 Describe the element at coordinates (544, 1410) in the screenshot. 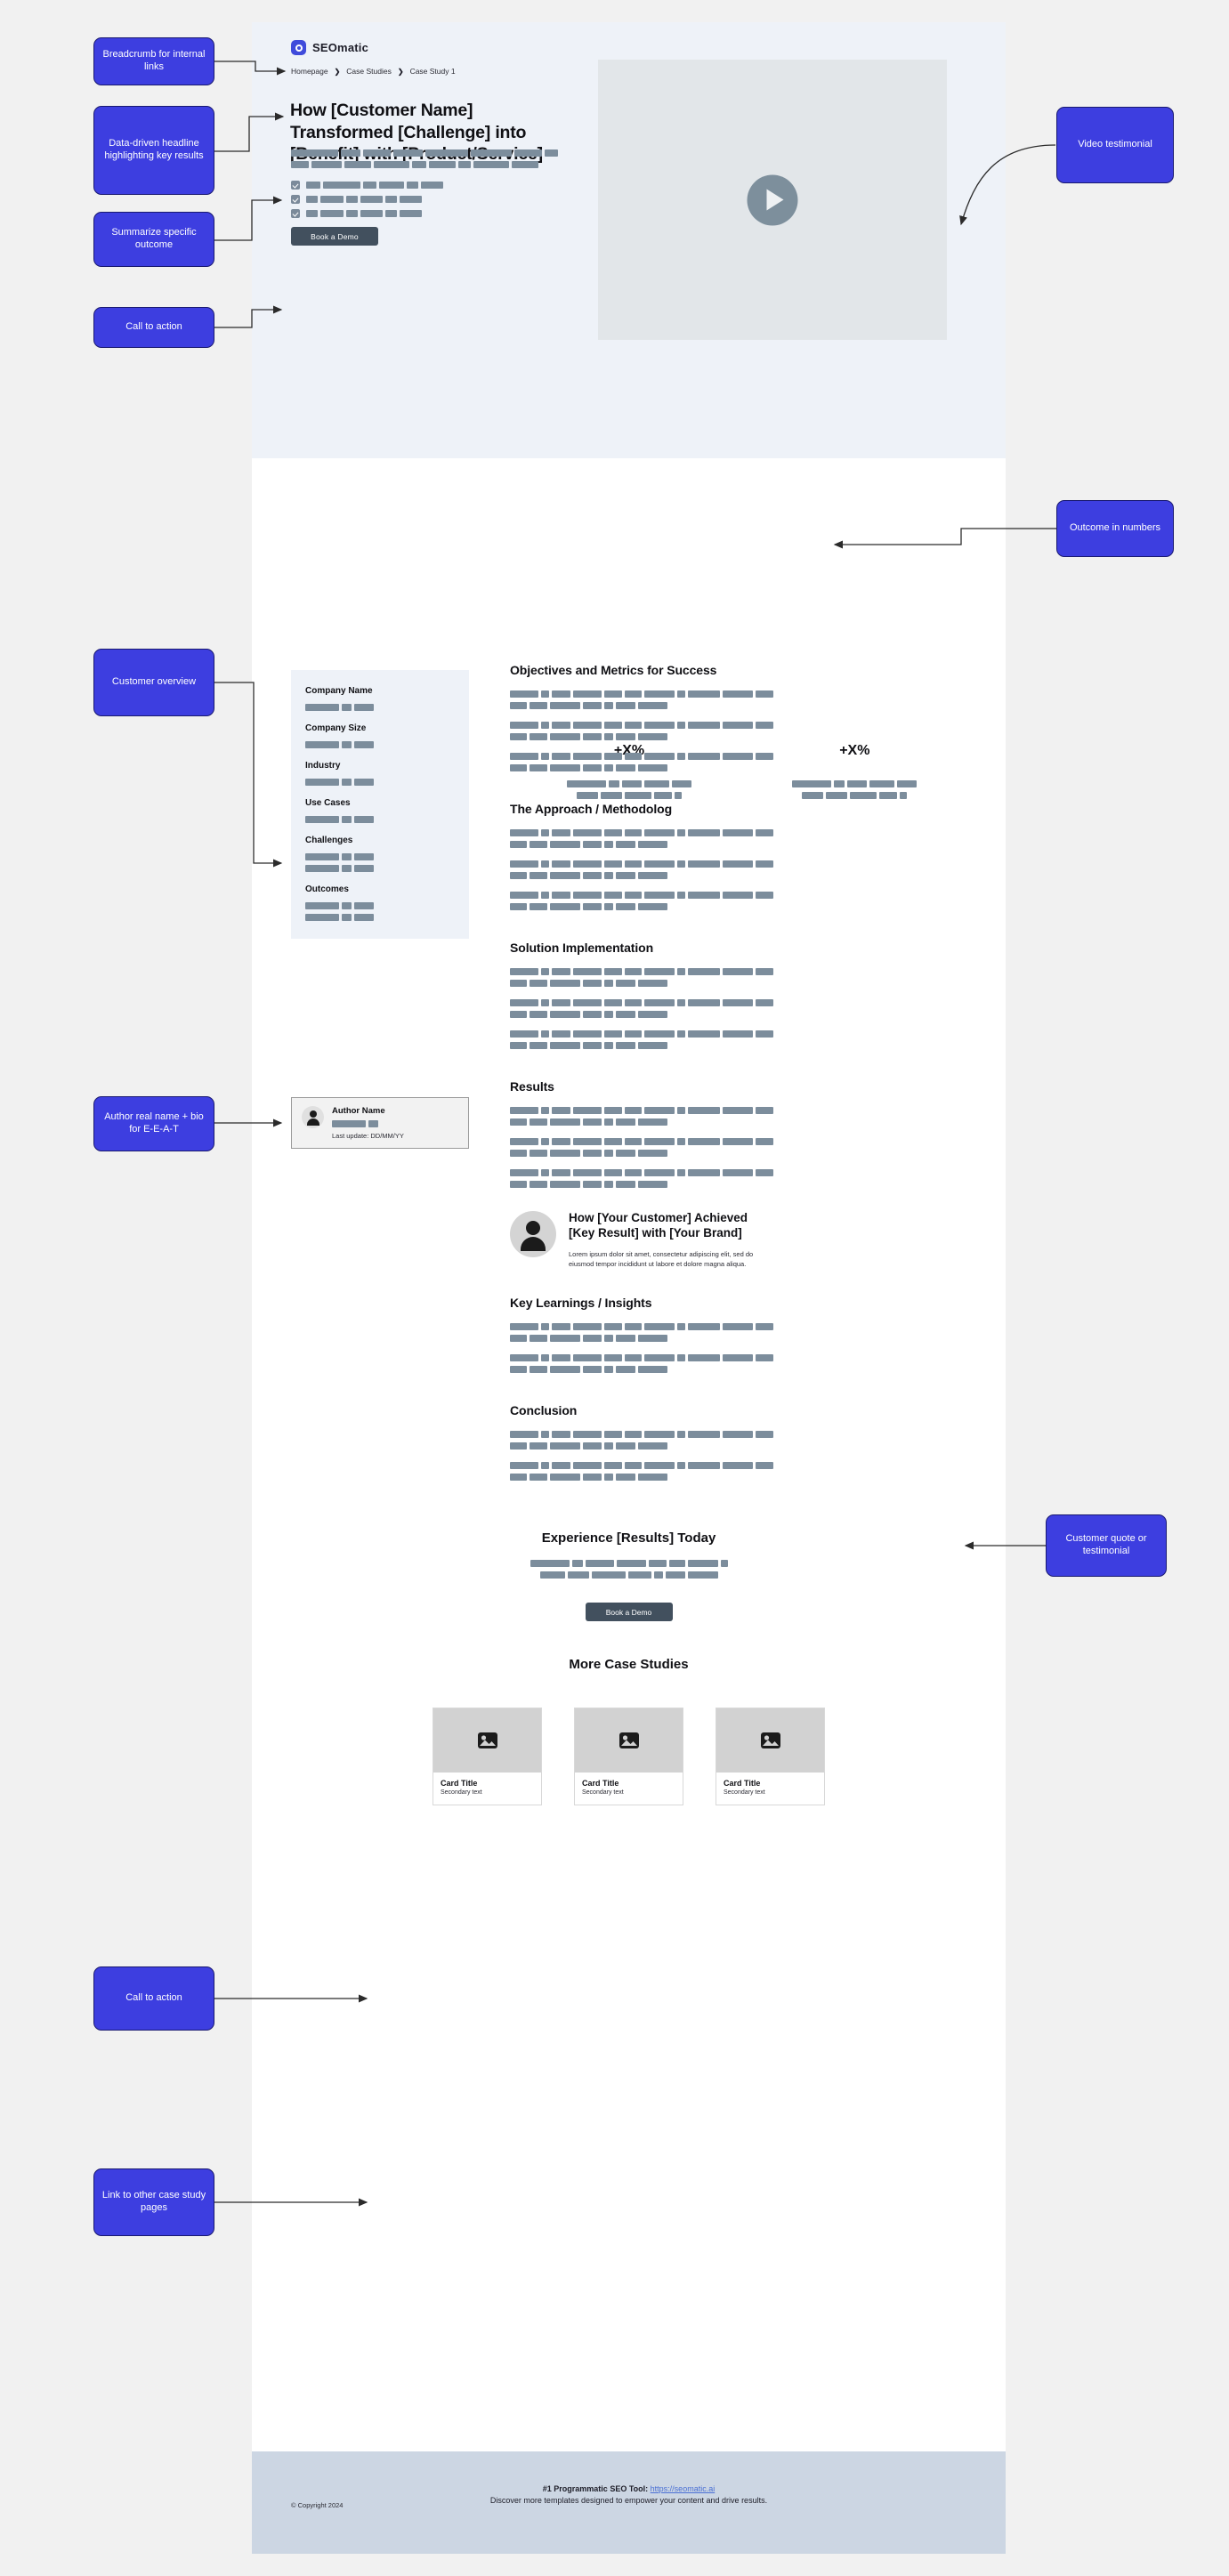

I see `section-heading-conclusion: Conclusion` at that location.